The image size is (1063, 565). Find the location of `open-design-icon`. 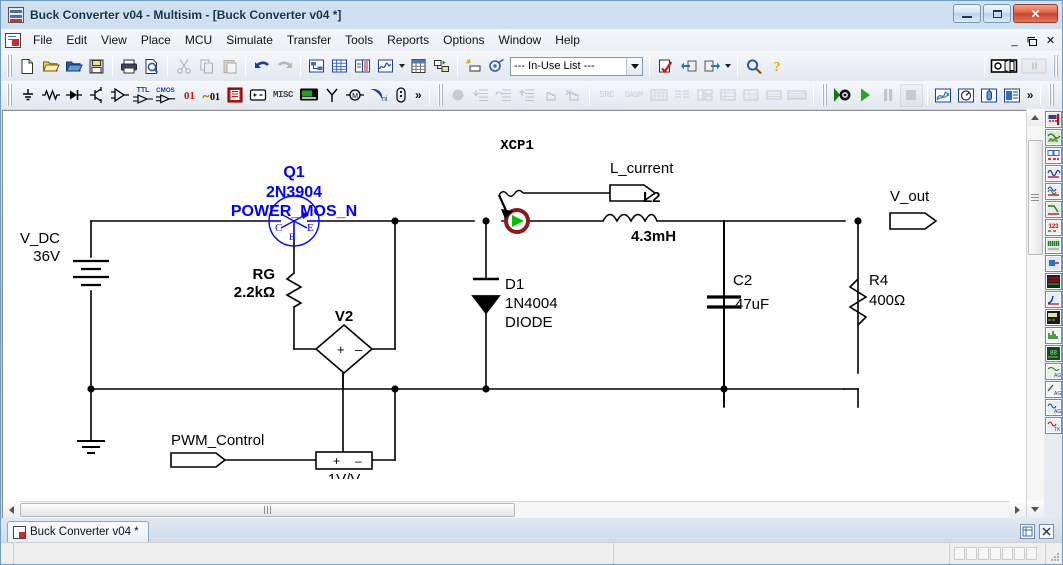

open-design-icon is located at coordinates (73, 66).